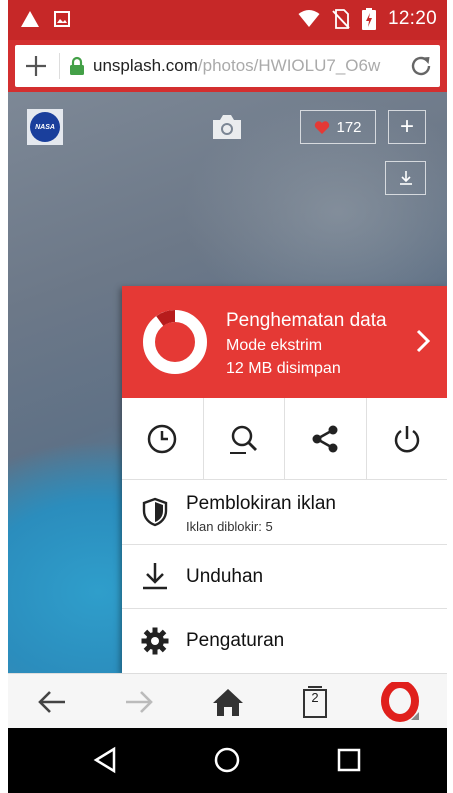 The image size is (453, 793). I want to click on photo-download-button, so click(405, 178).